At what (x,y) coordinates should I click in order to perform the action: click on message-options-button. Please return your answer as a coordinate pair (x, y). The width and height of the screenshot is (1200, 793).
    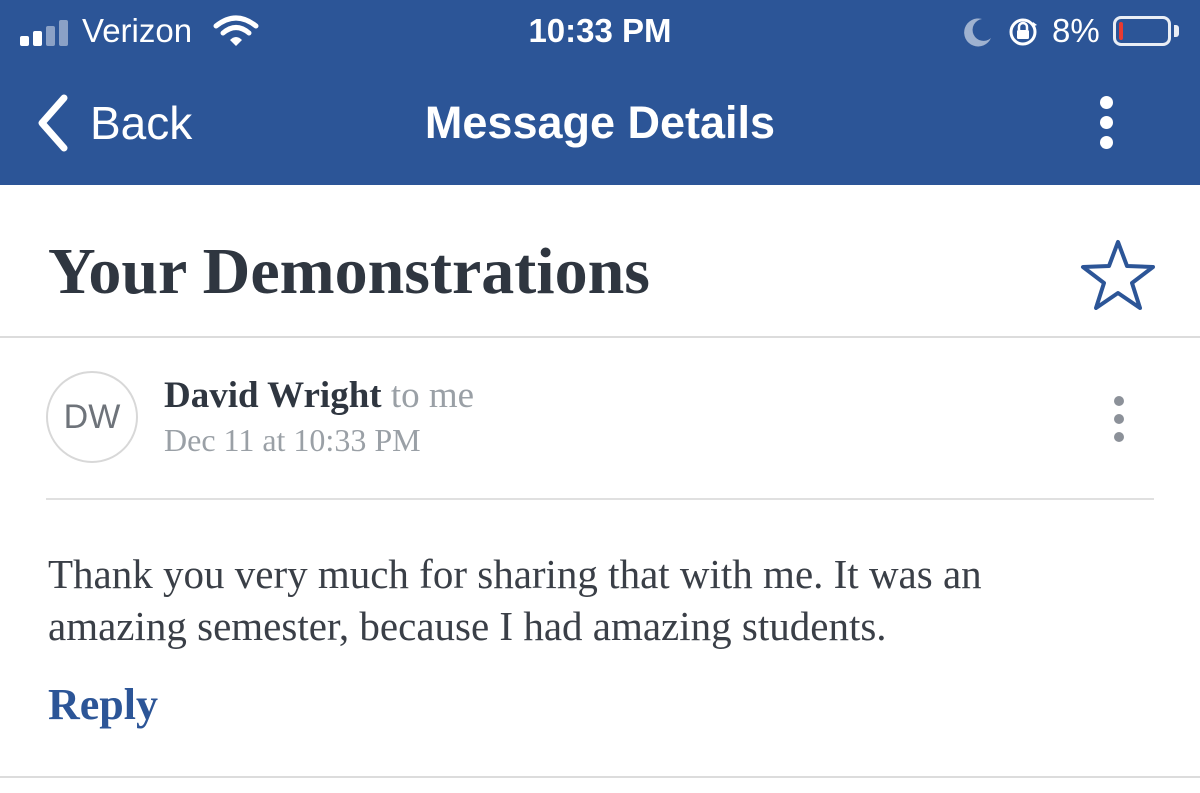
    Looking at the image, I should click on (1119, 419).